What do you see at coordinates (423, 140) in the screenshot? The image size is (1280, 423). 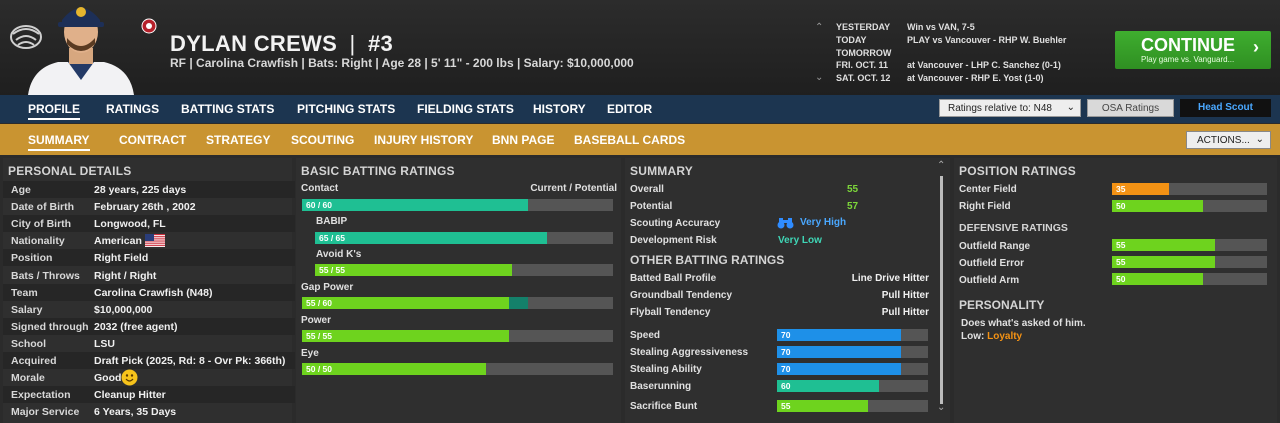 I see `tab-injury-history: INJURY HISTORY` at bounding box center [423, 140].